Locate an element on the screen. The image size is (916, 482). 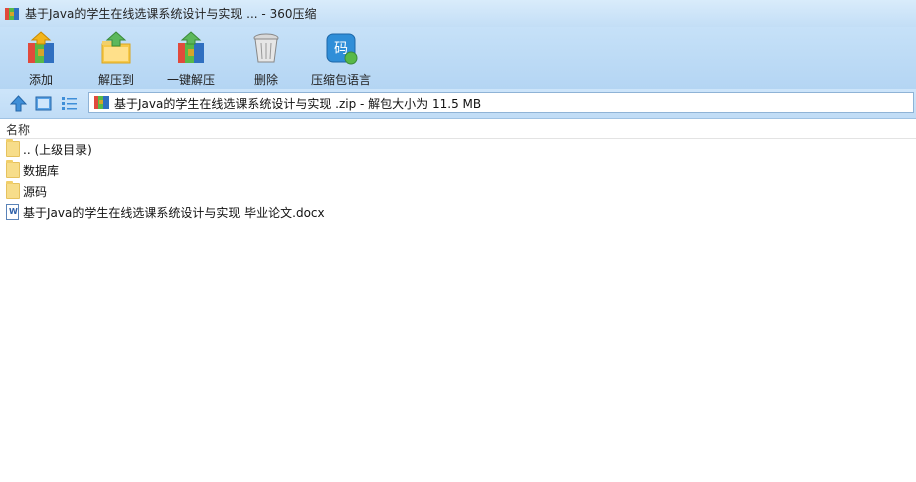
file-name: 数据库 is located at coordinates (41, 171).